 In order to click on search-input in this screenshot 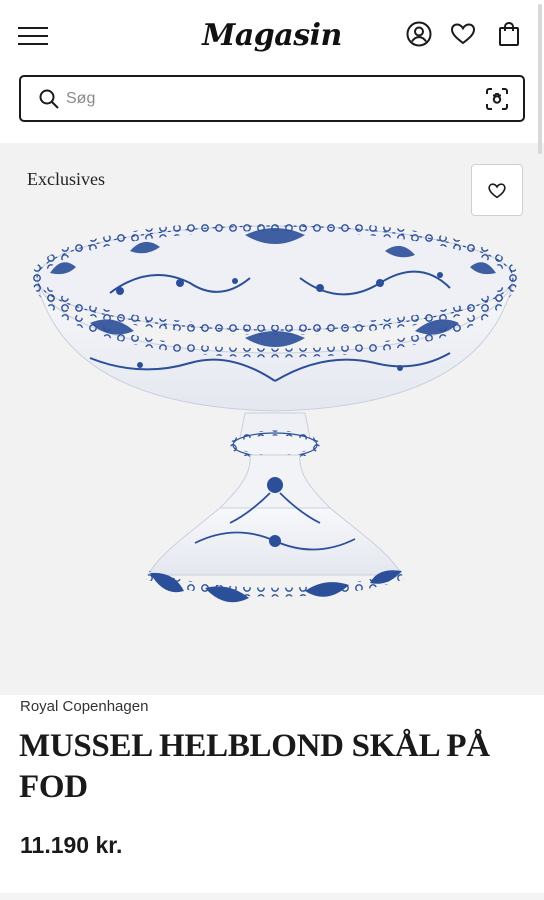, I will do `click(266, 98)`.